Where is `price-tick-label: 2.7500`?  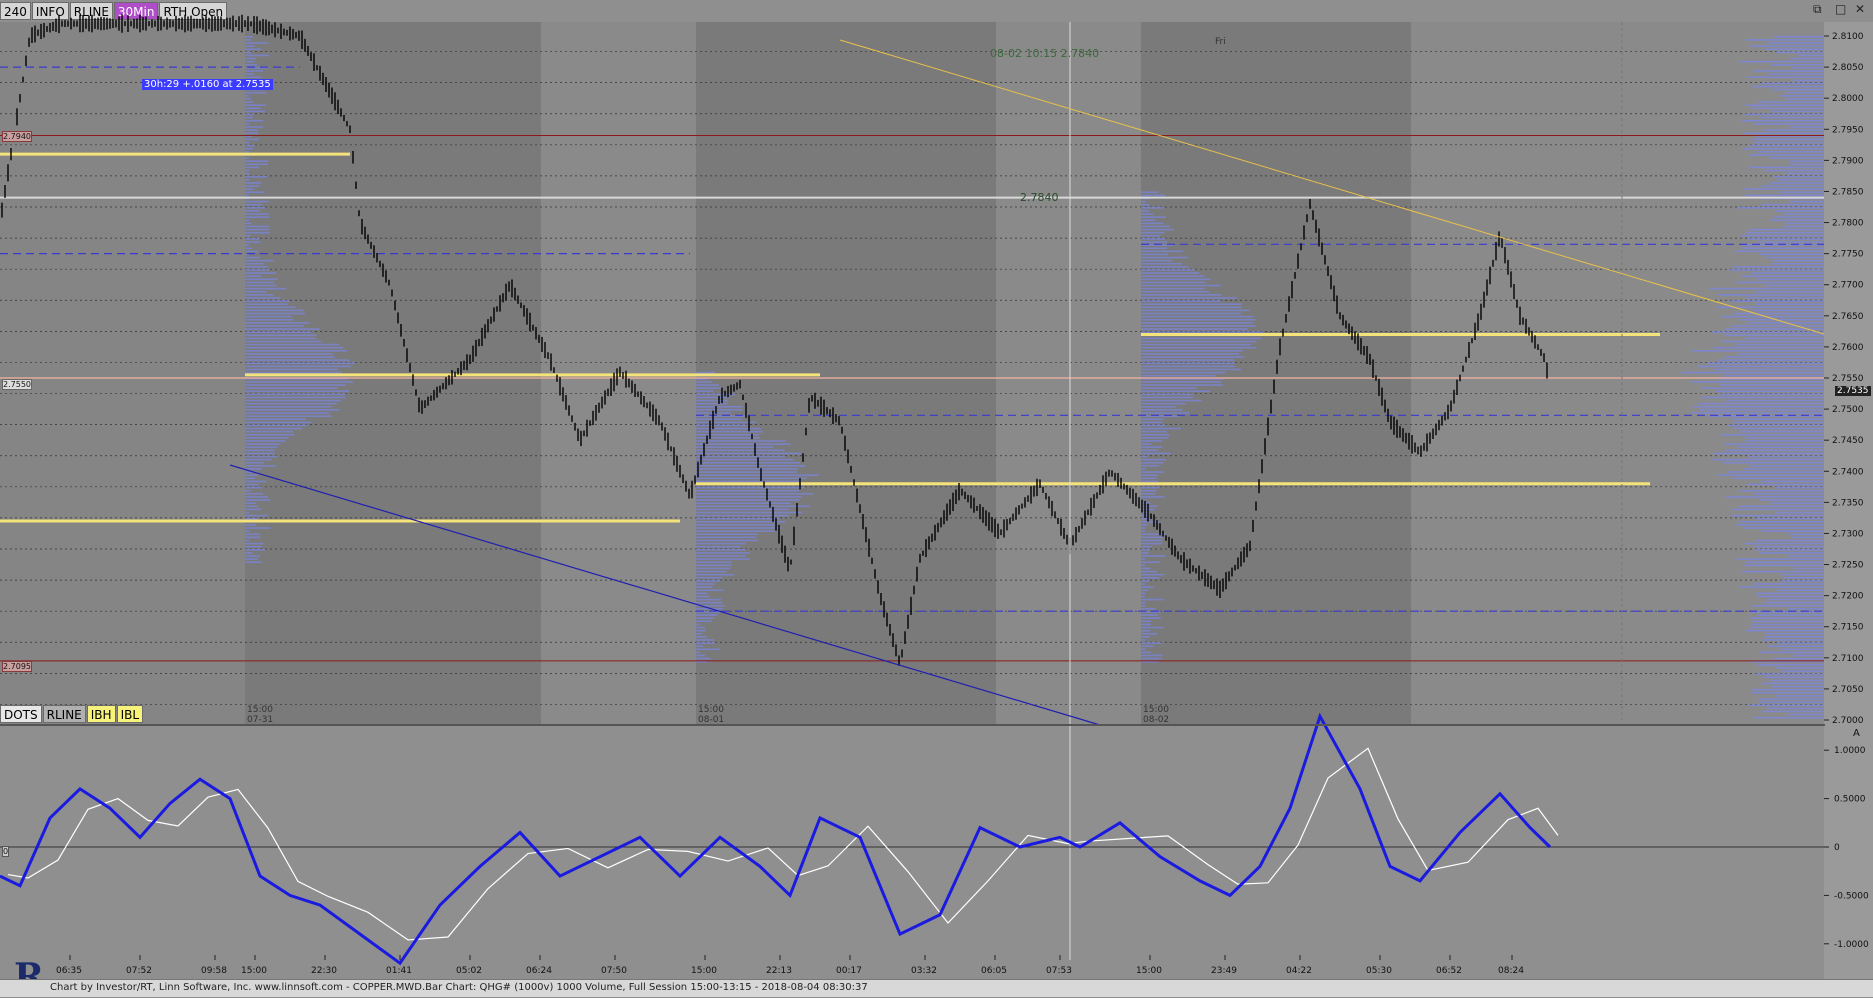 price-tick-label: 2.7500 is located at coordinates (1848, 410).